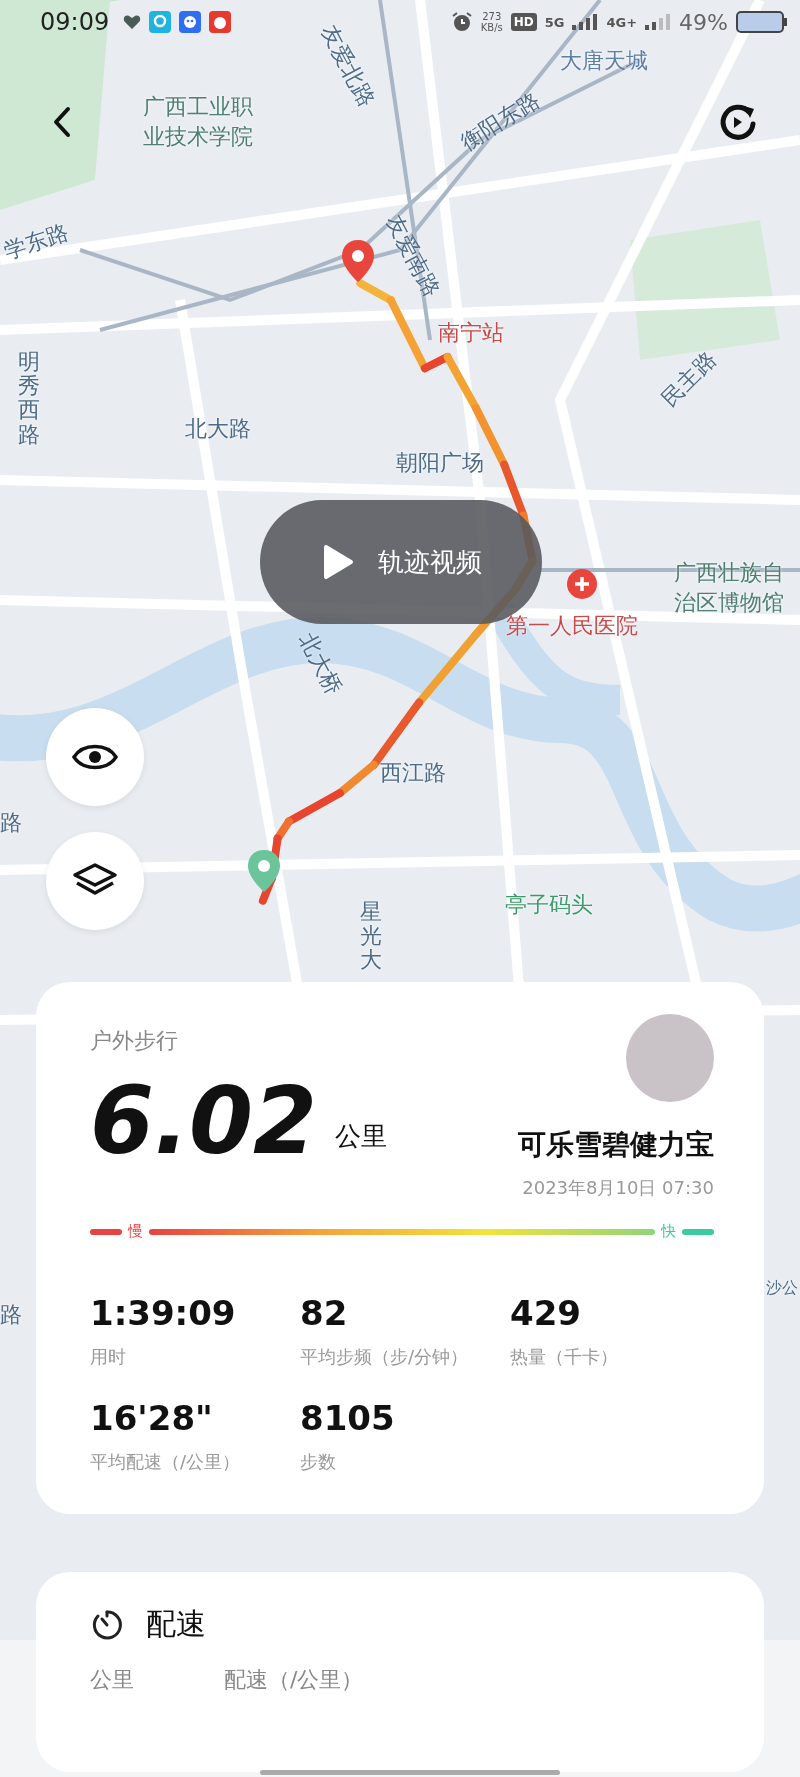  Describe the element at coordinates (348, 66) in the screenshot. I see `map-label: 友爱北路` at that location.